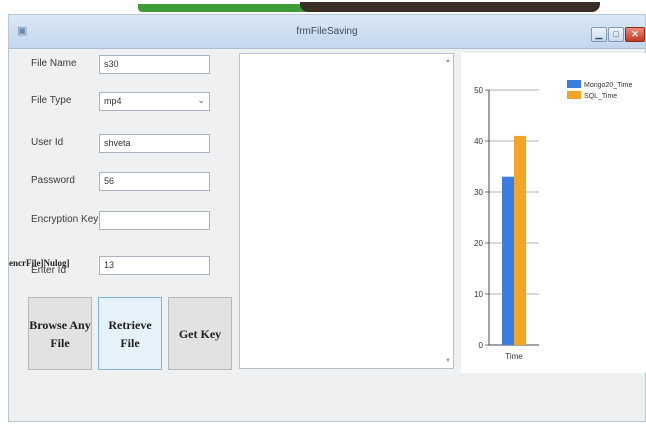 This screenshot has height=429, width=646. What do you see at coordinates (478, 90) in the screenshot?
I see `y-tick-label: 50` at bounding box center [478, 90].